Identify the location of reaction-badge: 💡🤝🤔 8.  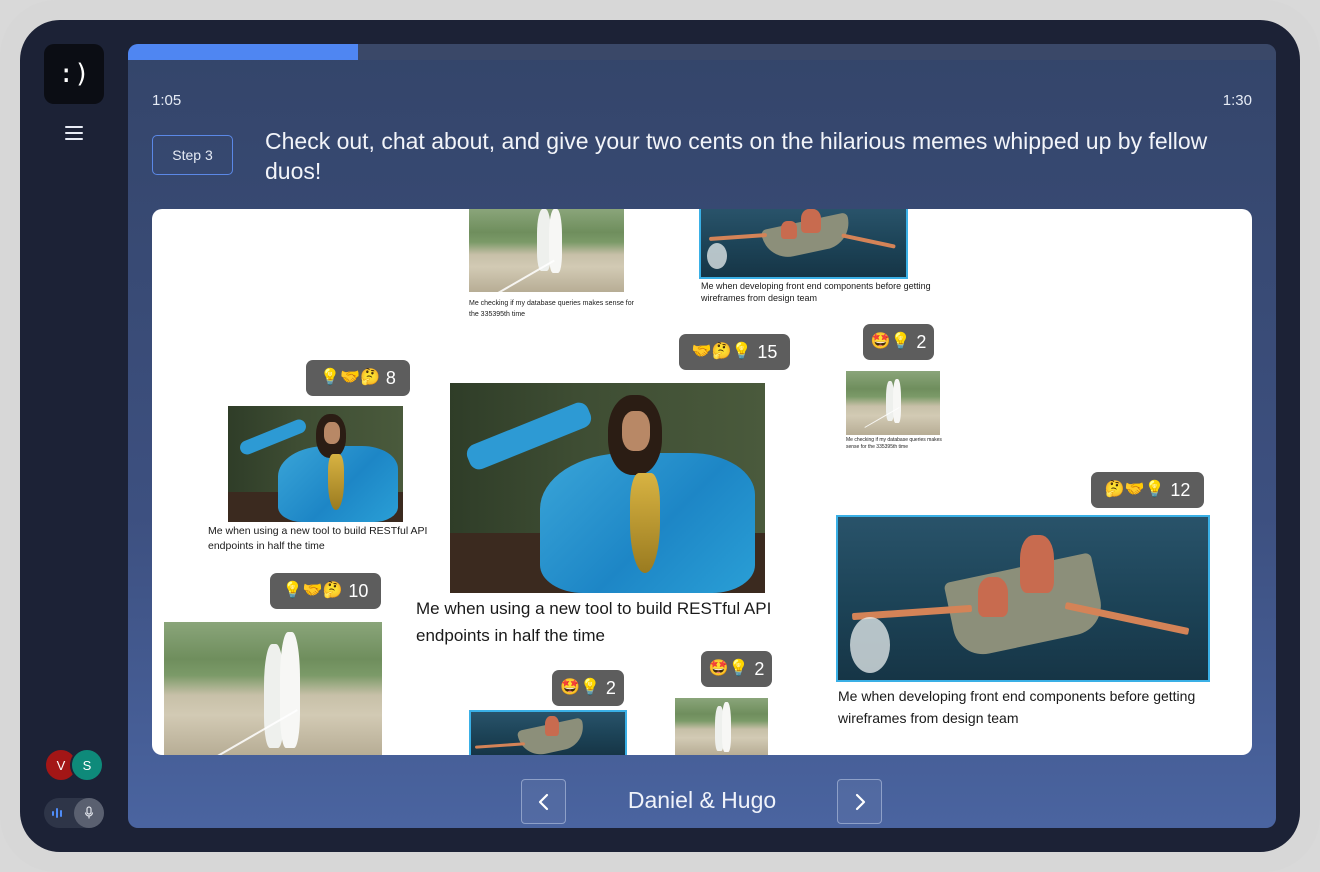
(358, 378).